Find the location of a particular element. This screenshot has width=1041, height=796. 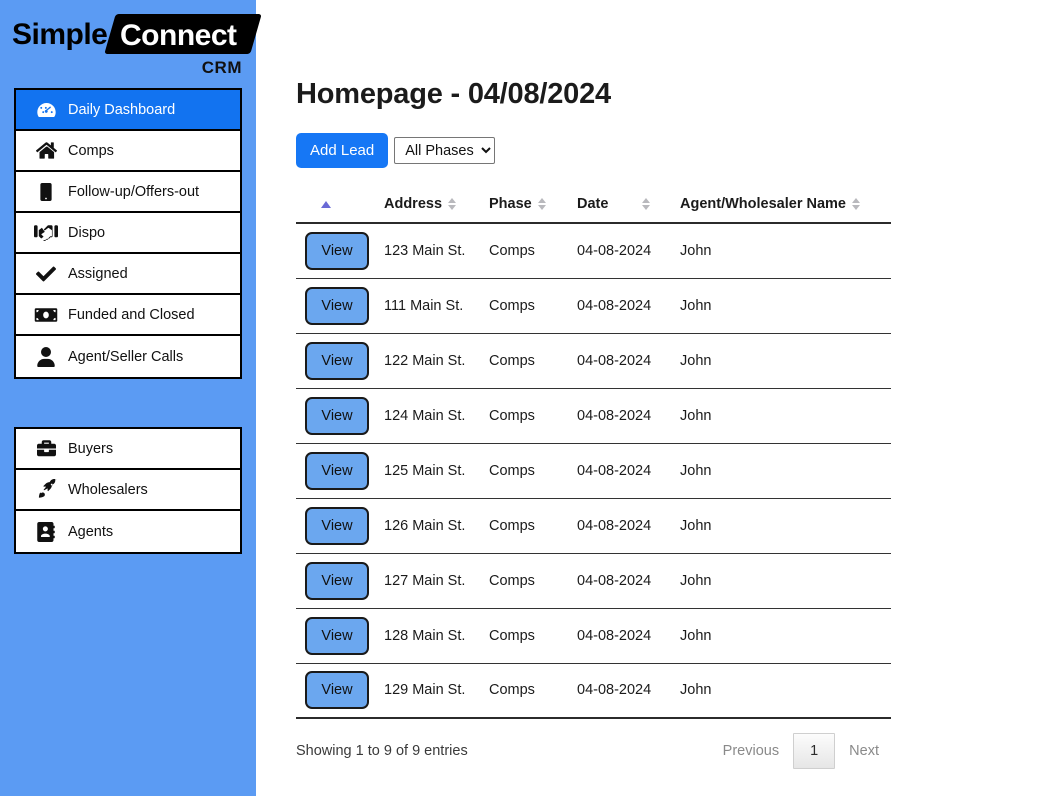

sidebar-item-agents: Agents is located at coordinates (128, 531).